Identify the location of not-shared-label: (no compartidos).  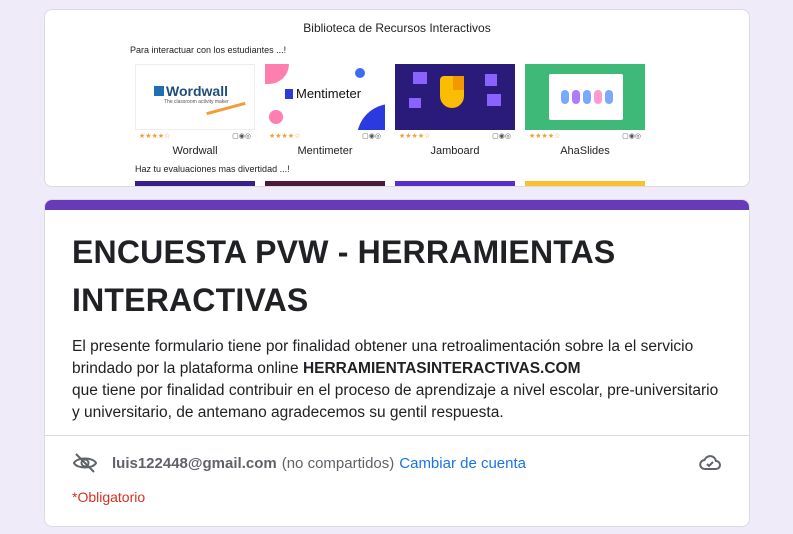
(338, 463).